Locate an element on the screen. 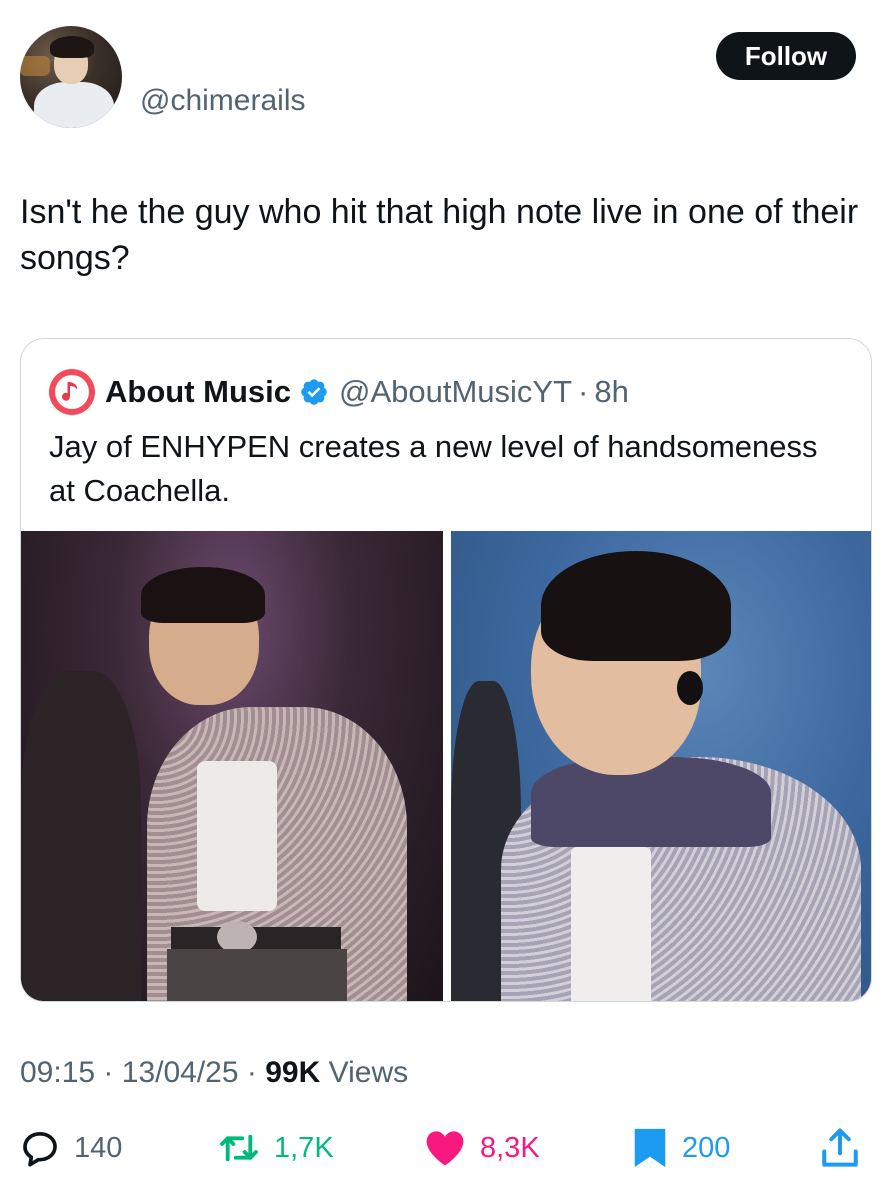 This screenshot has height=1200, width=892. views-label: Views is located at coordinates (368, 1072).